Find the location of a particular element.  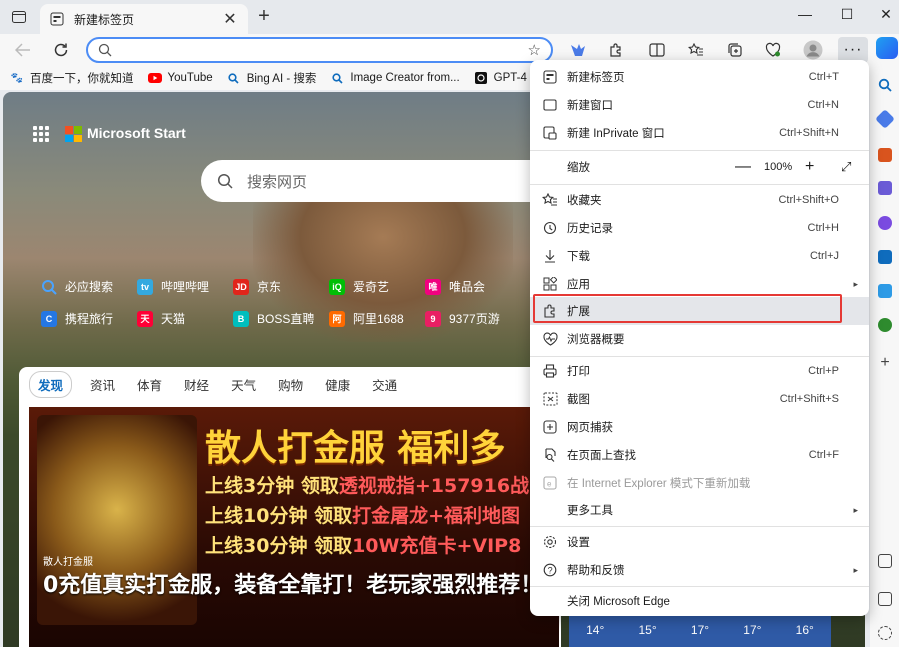

menu-item-history: 历史记录 Ctrl+H is located at coordinates (699, 228).